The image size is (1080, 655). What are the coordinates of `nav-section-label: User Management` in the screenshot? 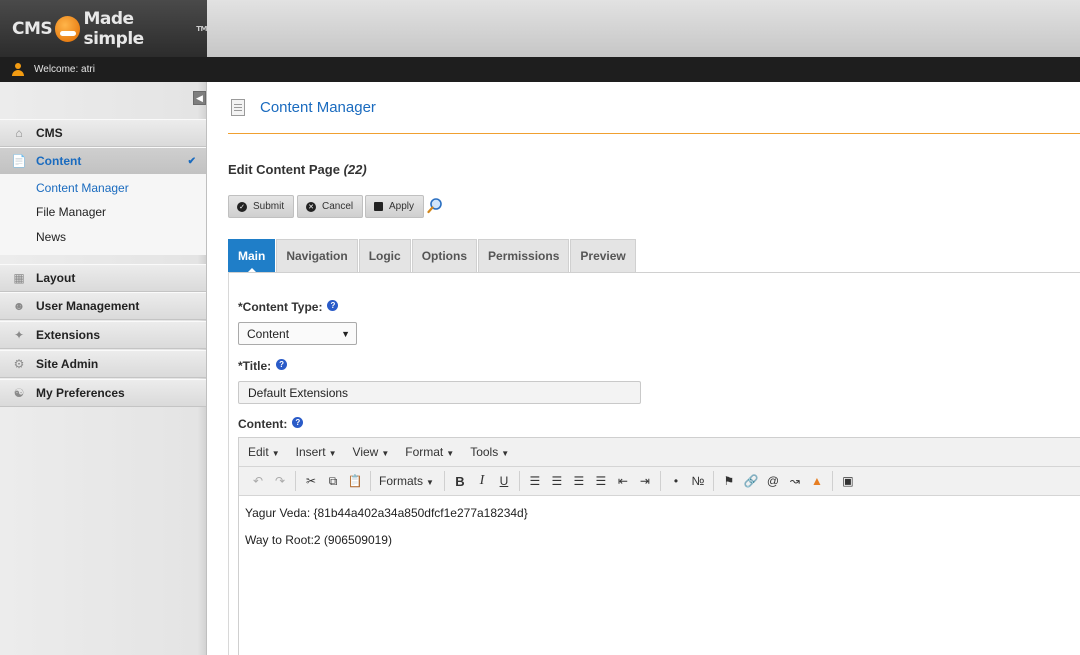 It's located at (88, 306).